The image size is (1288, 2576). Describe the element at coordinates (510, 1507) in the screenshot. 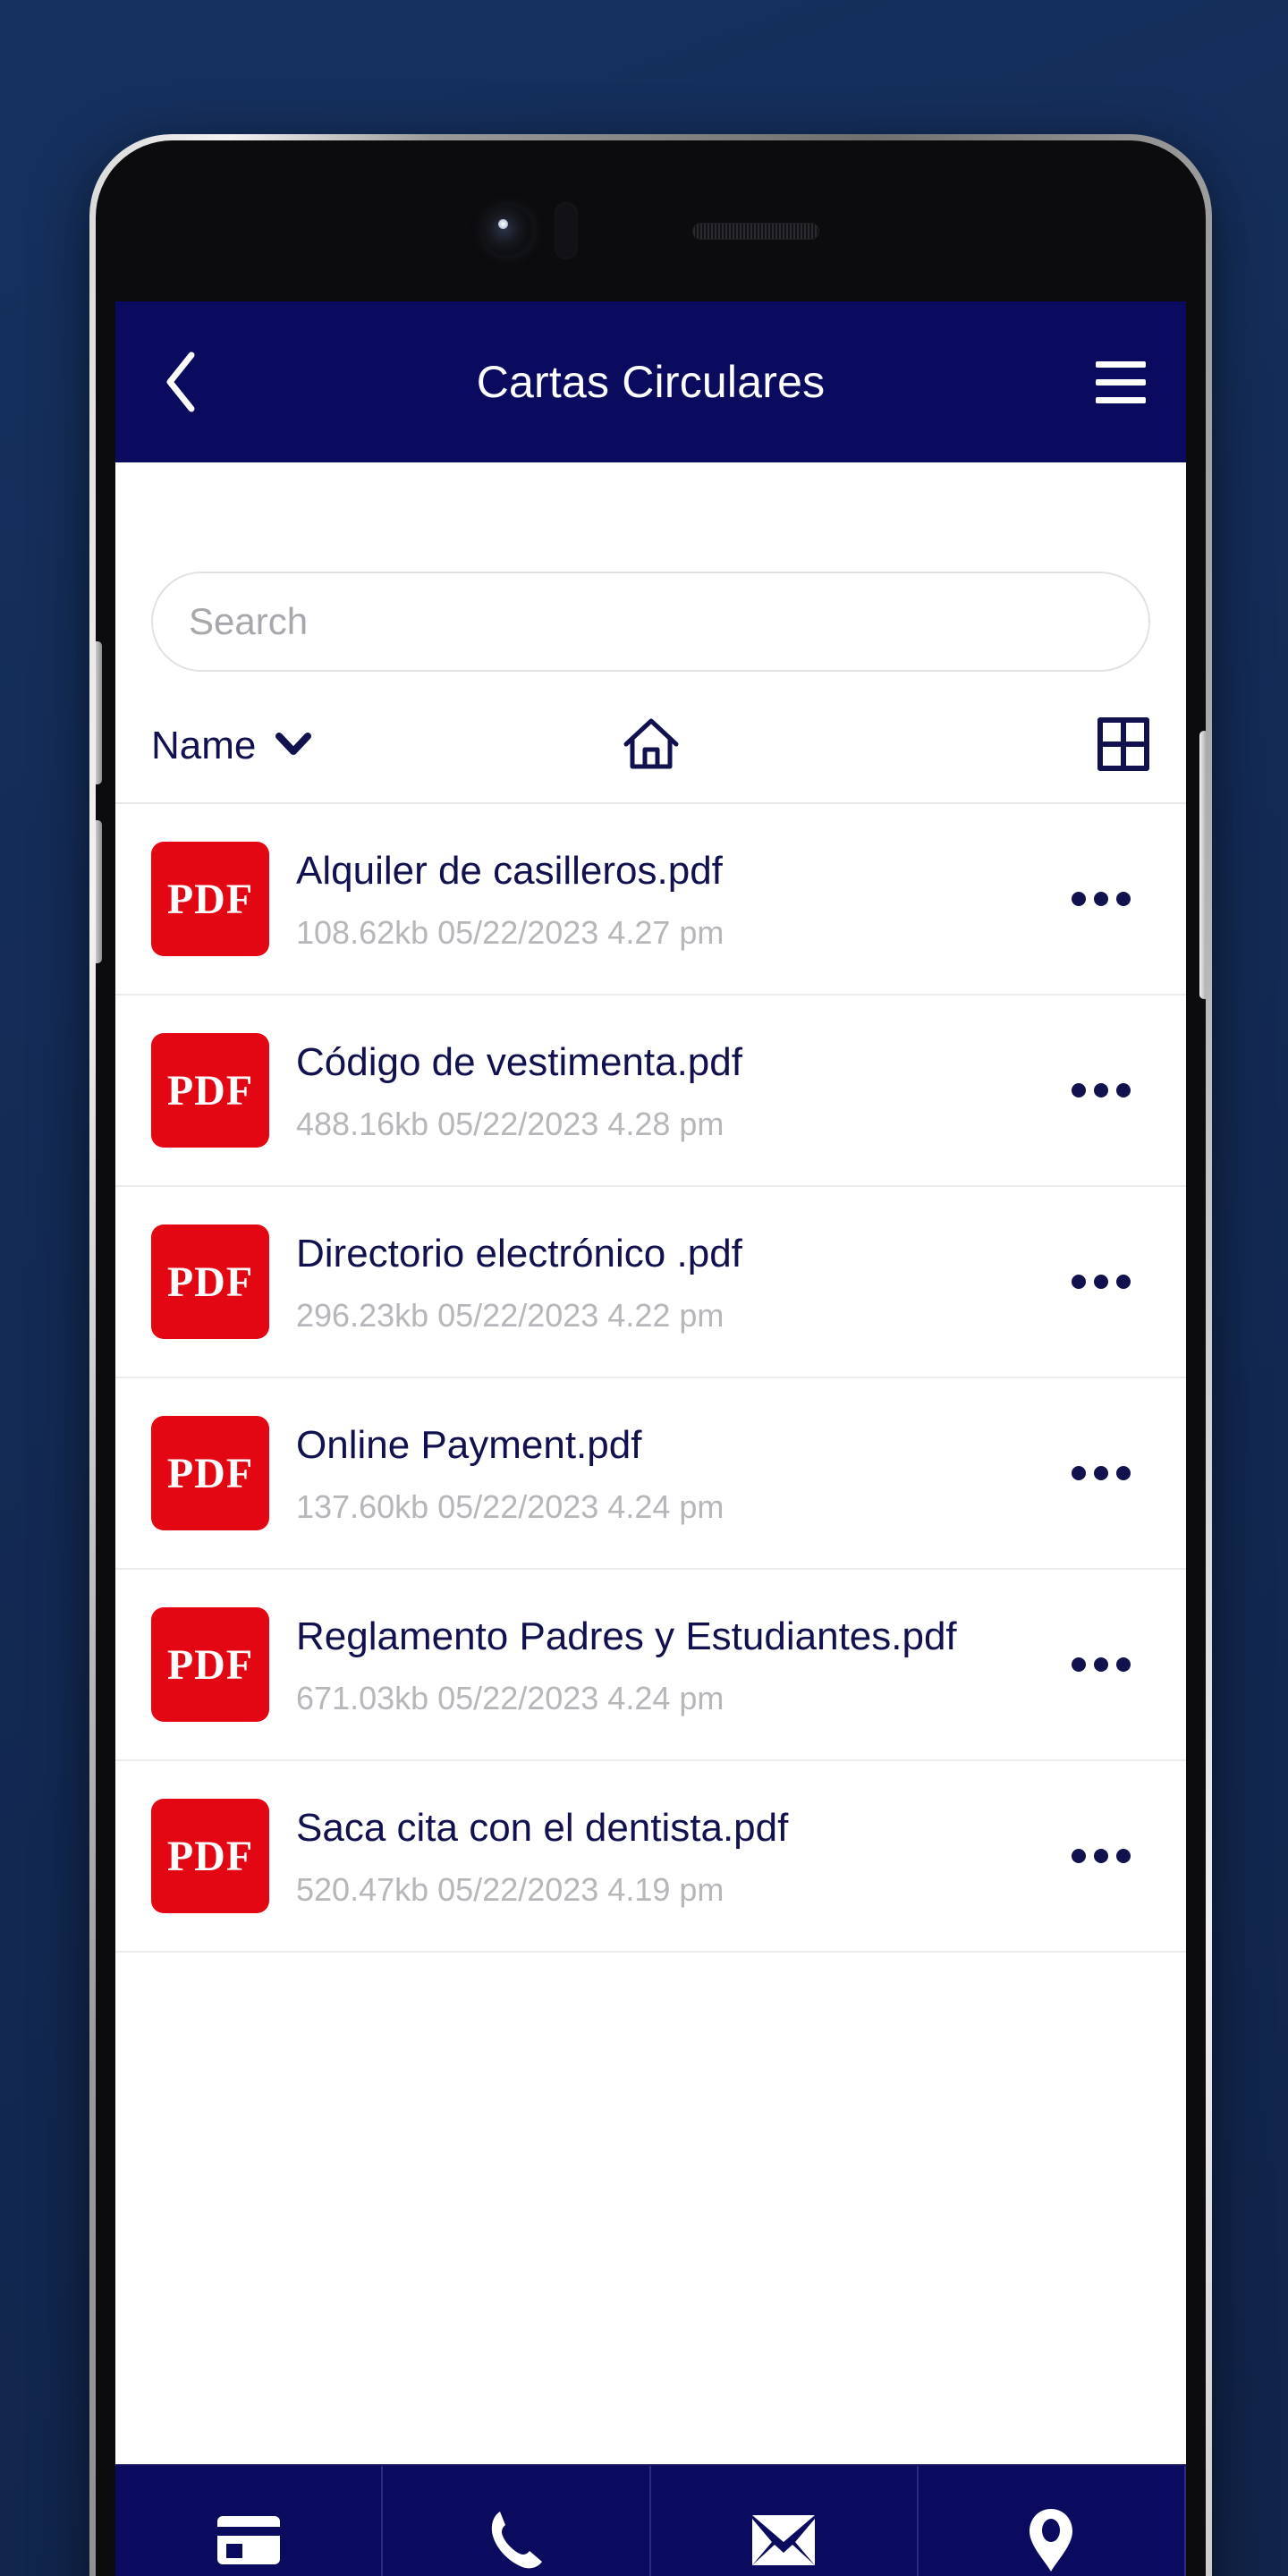

I see `file-meta: 137.60kb 05/22/2023 4.24 pm` at that location.